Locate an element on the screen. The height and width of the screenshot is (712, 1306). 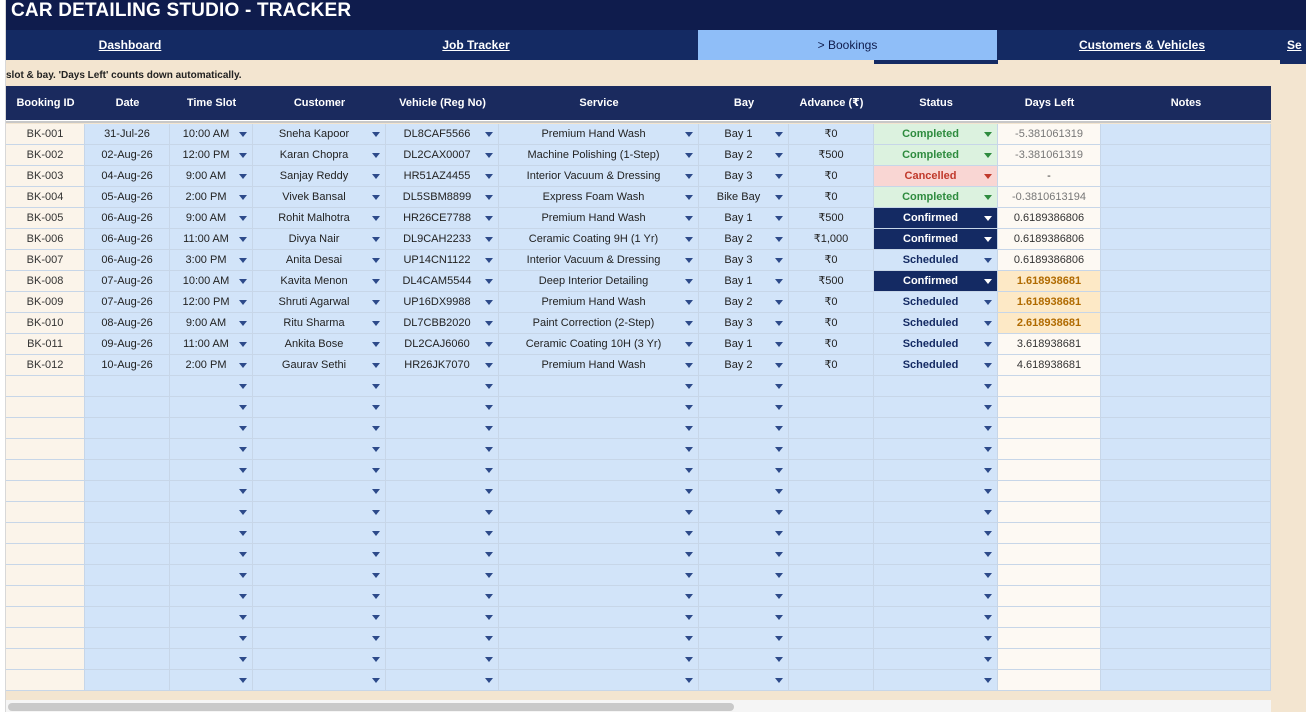
tab-dashboard: Dashboard is located at coordinates (130, 45).